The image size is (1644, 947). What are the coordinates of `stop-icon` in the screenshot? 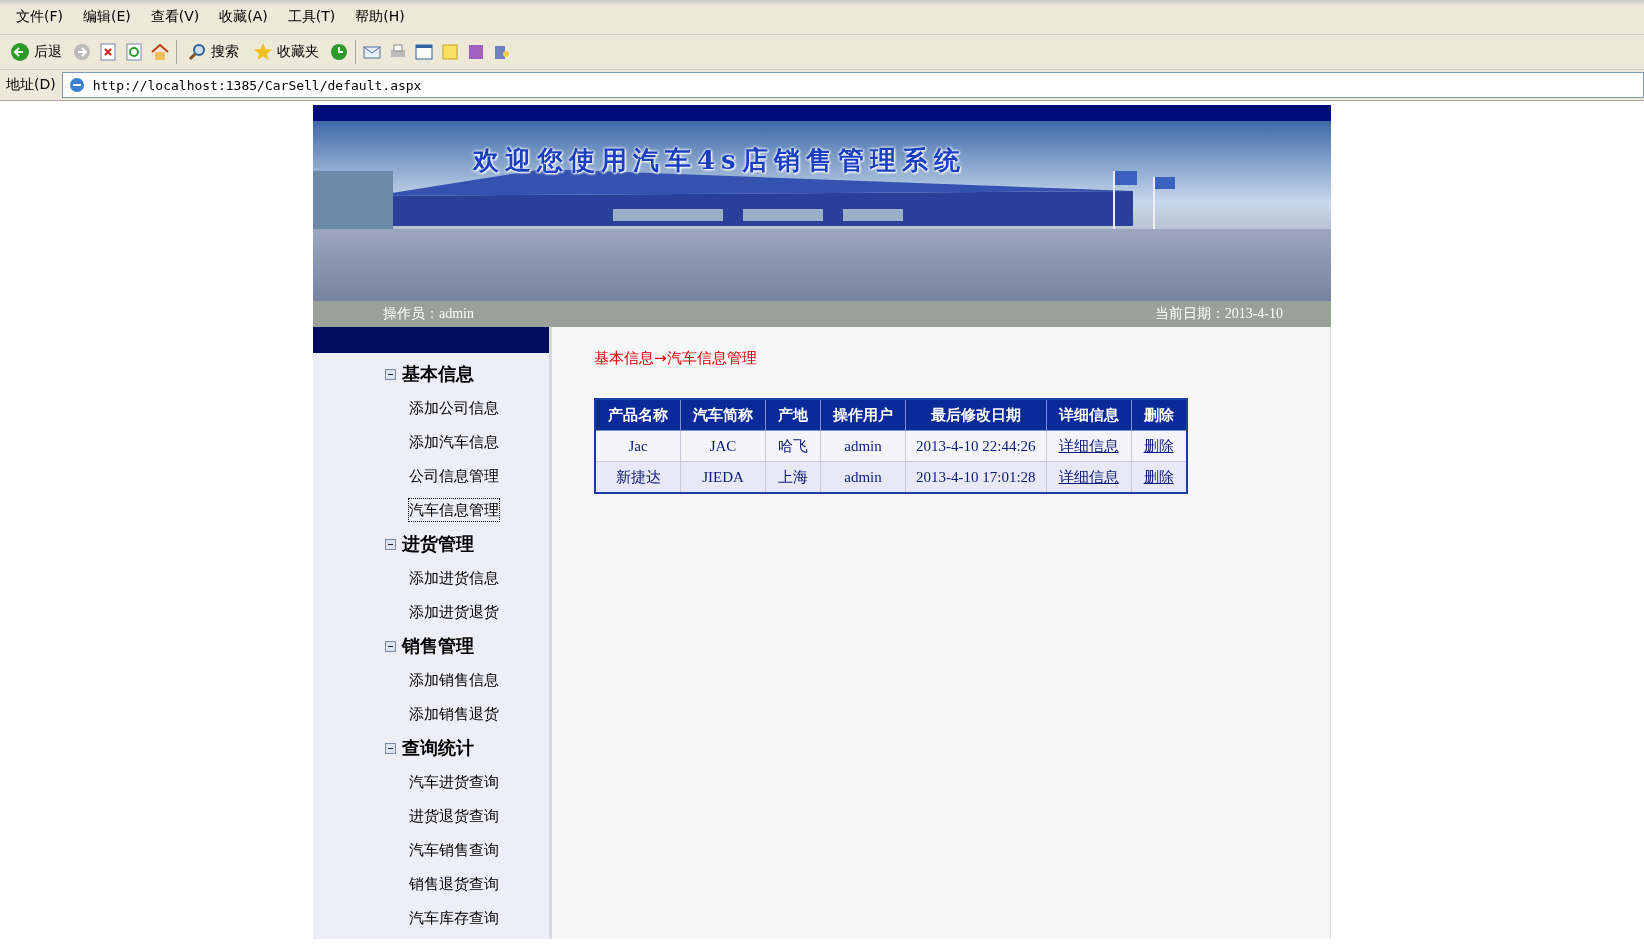 It's located at (108, 52).